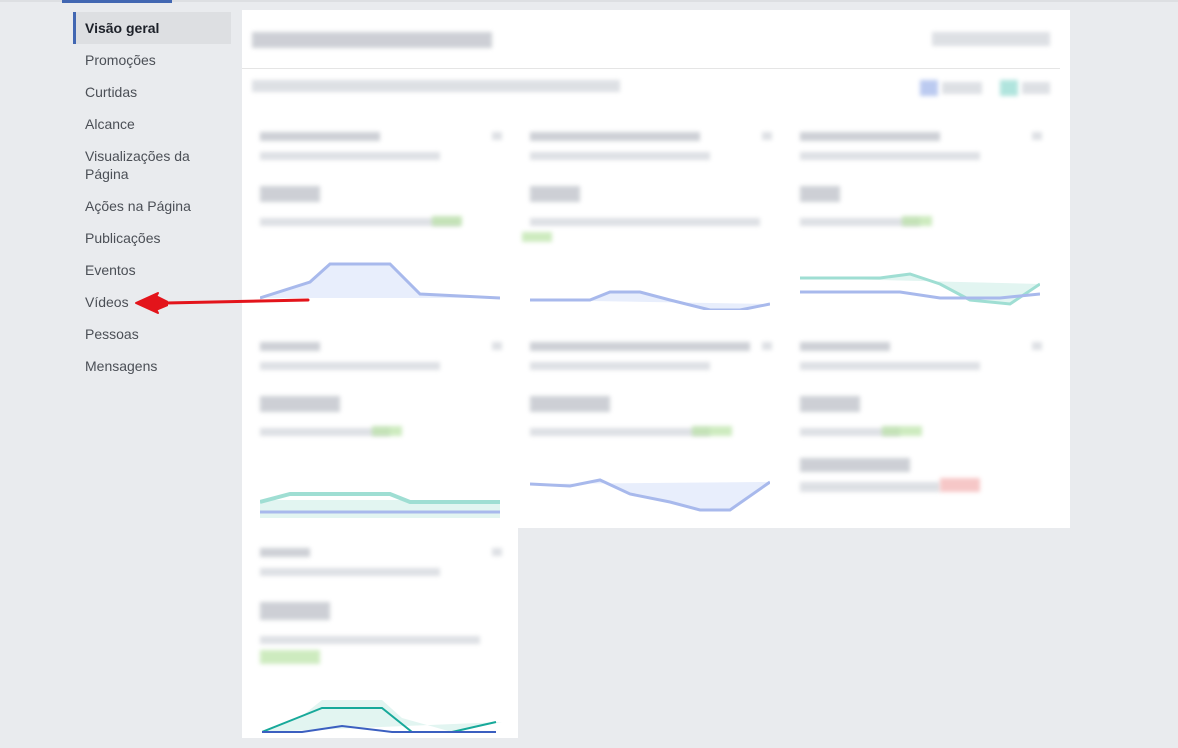  Describe the element at coordinates (222, 303) in the screenshot. I see `red-arrow-icon` at that location.